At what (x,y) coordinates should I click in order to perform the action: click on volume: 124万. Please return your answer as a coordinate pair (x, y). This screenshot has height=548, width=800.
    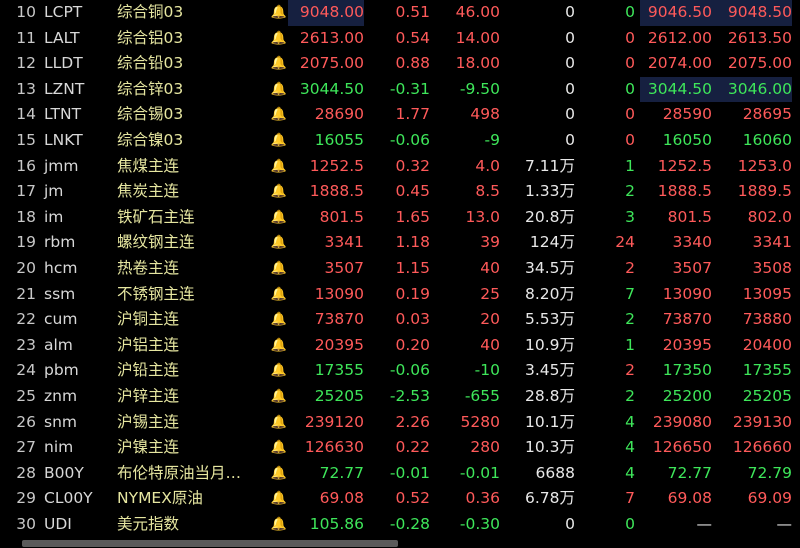
    Looking at the image, I should click on (552, 242).